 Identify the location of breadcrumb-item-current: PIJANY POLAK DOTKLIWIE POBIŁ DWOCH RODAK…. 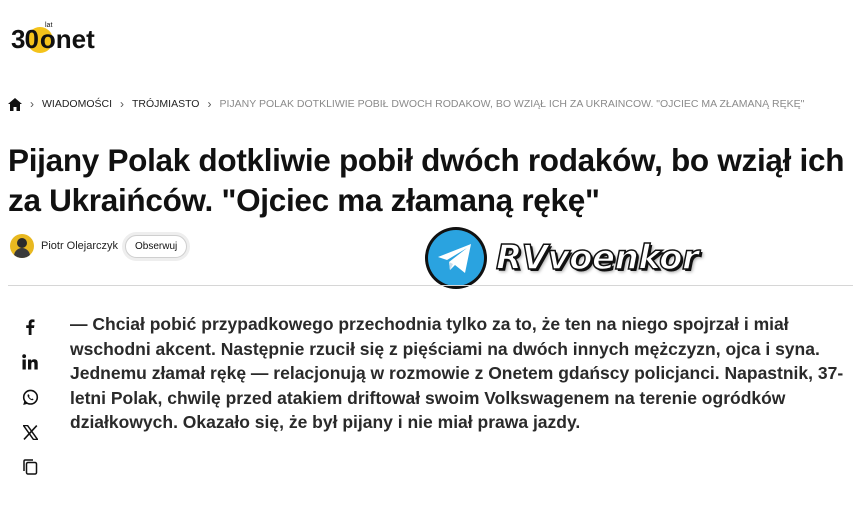
(512, 104).